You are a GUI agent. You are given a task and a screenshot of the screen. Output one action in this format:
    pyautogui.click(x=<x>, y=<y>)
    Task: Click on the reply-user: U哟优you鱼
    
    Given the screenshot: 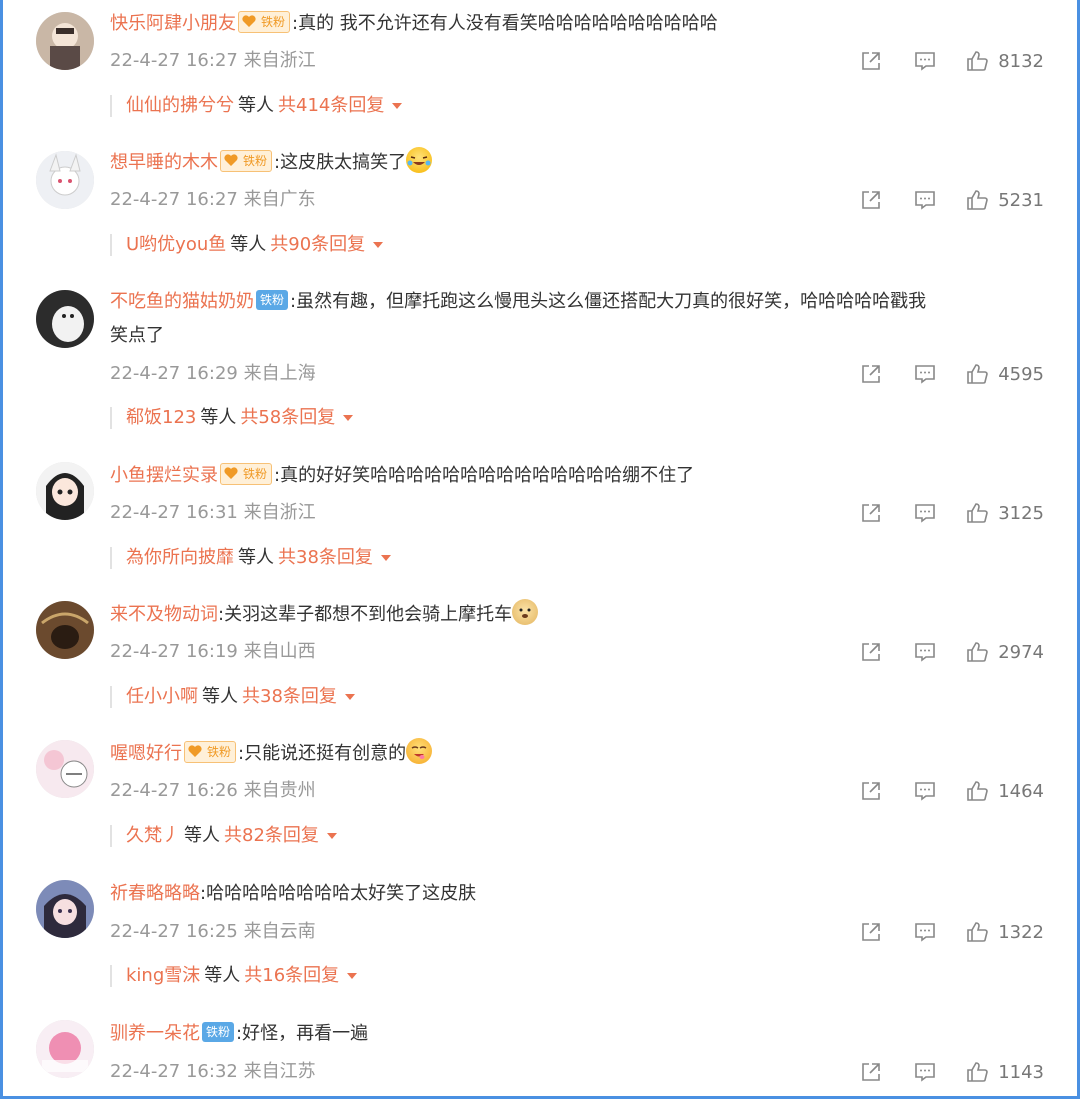 What is the action you would take?
    pyautogui.click(x=176, y=244)
    